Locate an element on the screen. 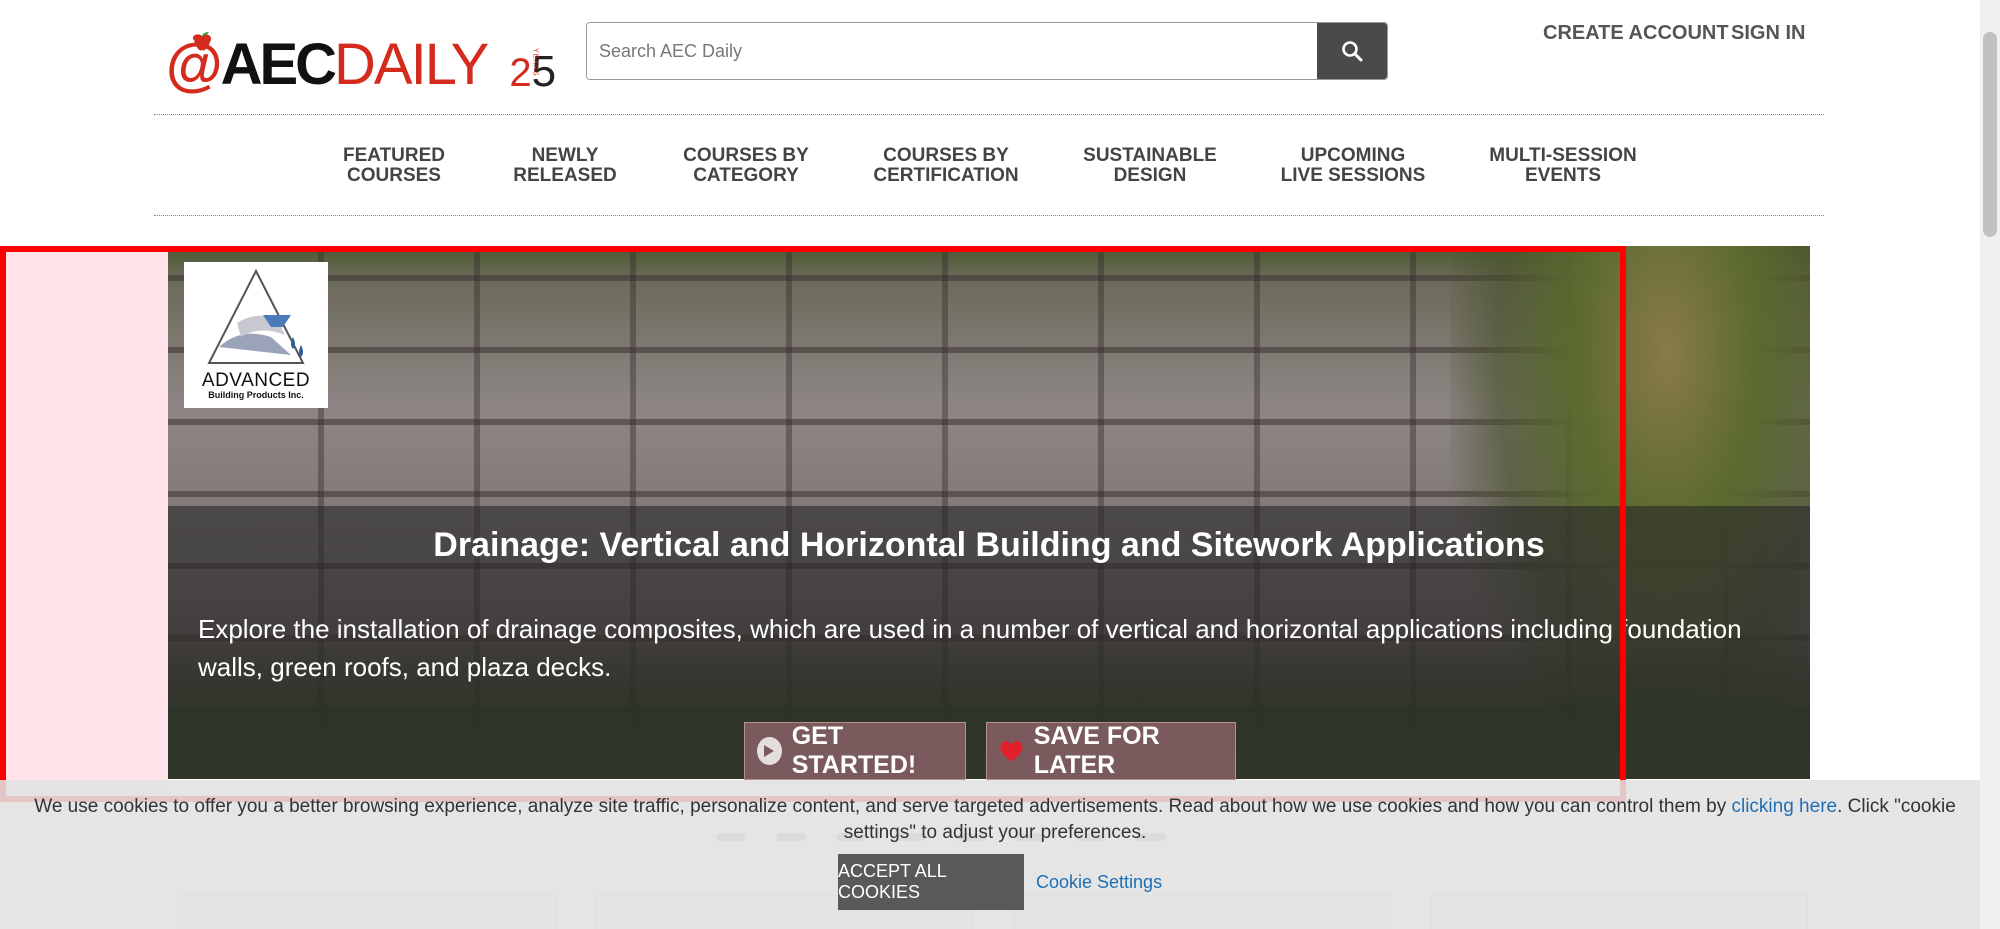 The width and height of the screenshot is (2000, 929). play-icon is located at coordinates (769, 751).